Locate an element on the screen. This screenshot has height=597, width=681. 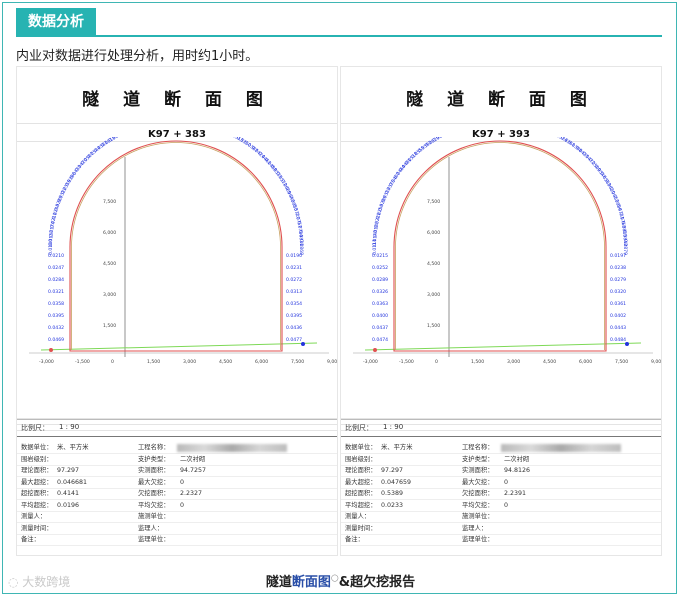
scale-label: 比例尺： is located at coordinates (359, 428).